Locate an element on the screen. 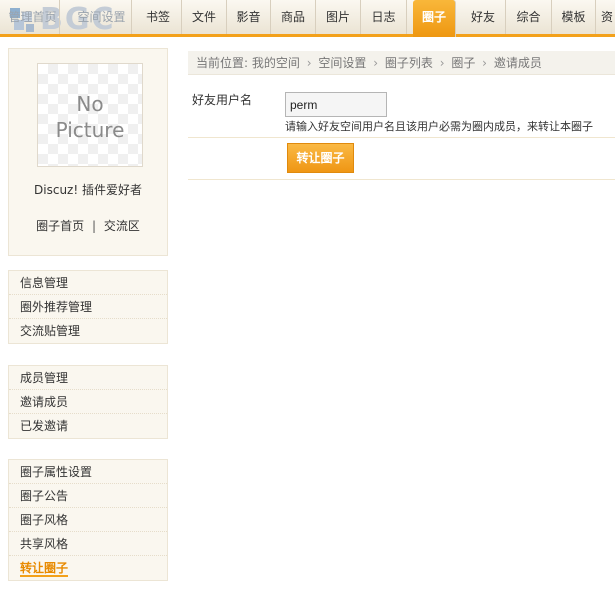 The width and height of the screenshot is (615, 589). breadcrumb-item-circle-list: 圈子列表 is located at coordinates (409, 63).